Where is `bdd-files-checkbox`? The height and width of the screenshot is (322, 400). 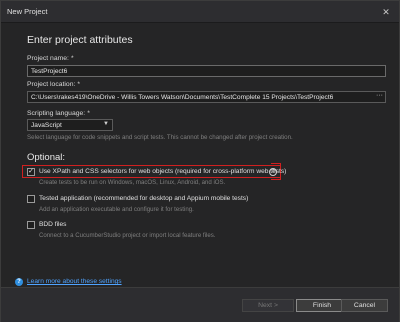 bdd-files-checkbox is located at coordinates (31, 225).